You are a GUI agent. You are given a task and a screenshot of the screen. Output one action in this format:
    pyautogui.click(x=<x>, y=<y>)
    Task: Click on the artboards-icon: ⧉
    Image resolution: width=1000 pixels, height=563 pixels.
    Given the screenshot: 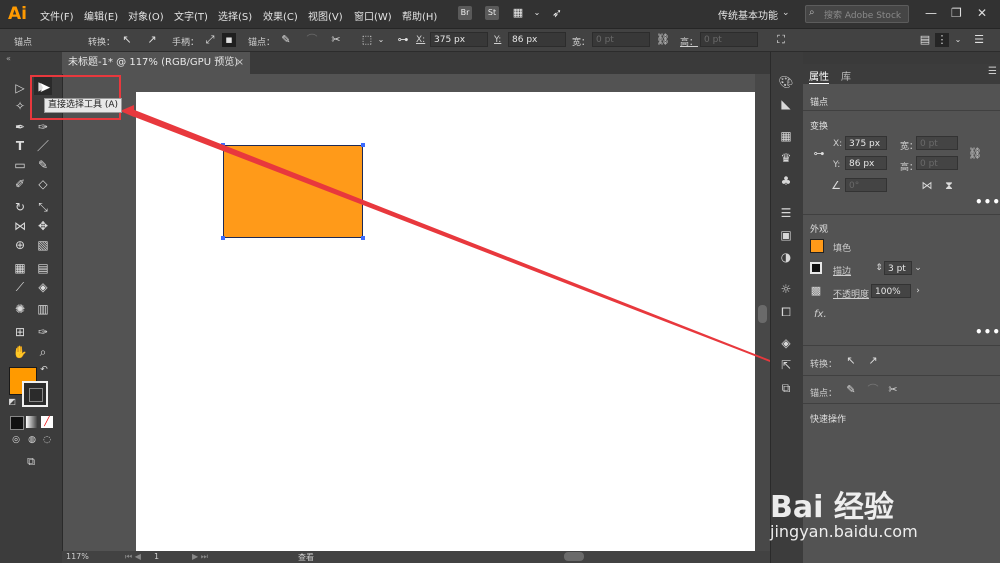 What is the action you would take?
    pyautogui.click(x=786, y=388)
    